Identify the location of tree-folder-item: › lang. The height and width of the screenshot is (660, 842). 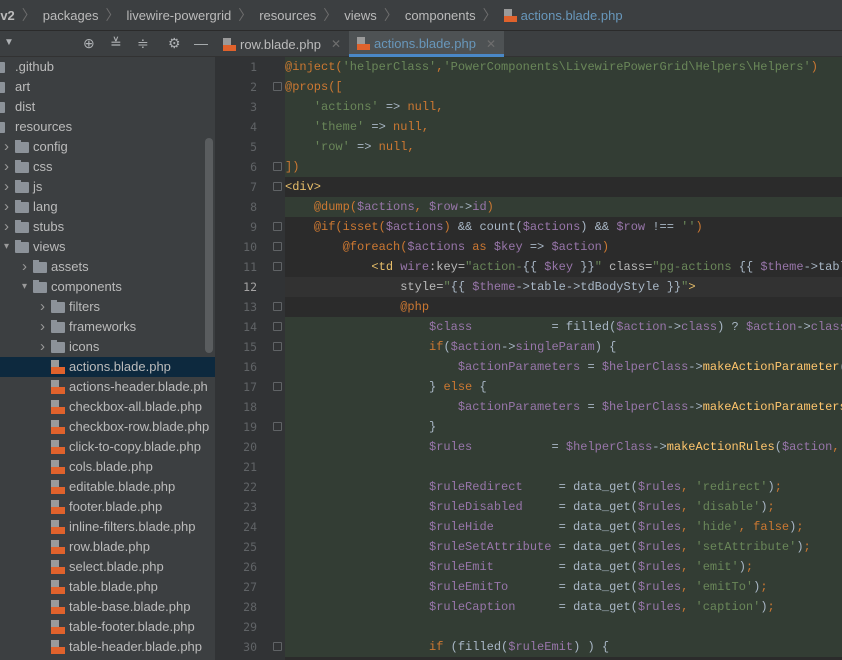
(107, 207).